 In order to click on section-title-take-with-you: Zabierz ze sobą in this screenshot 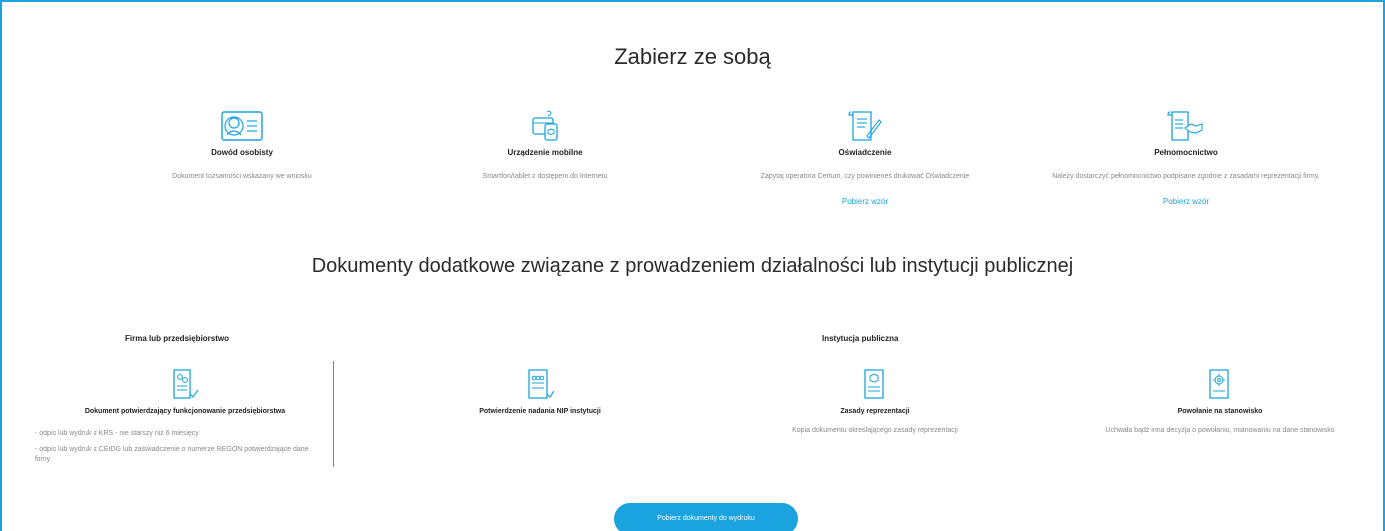, I will do `click(692, 56)`.